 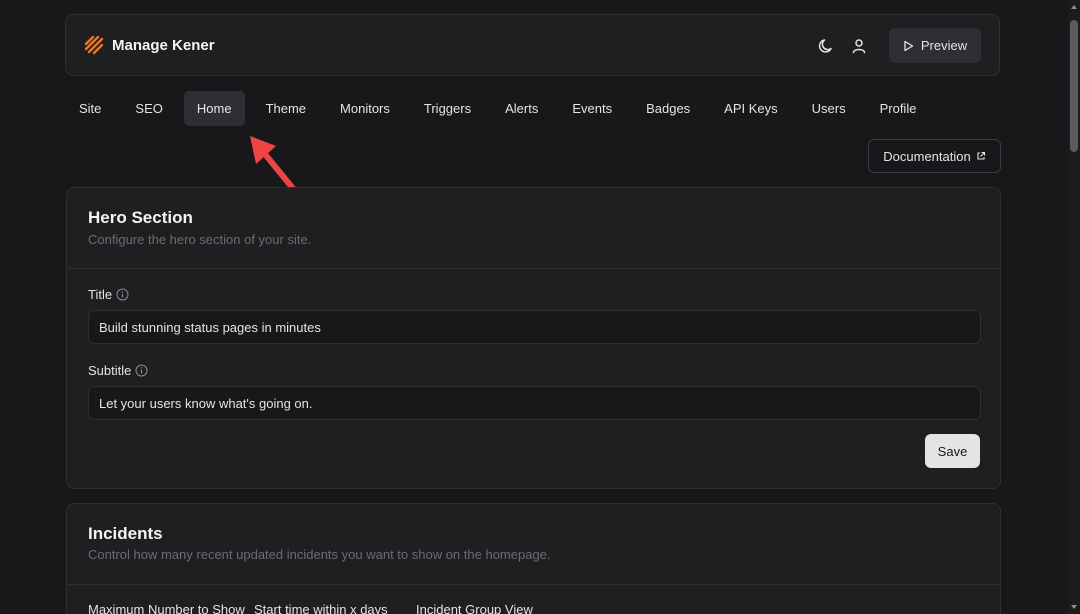 What do you see at coordinates (163, 45) in the screenshot?
I see `app-title: Manage Kener` at bounding box center [163, 45].